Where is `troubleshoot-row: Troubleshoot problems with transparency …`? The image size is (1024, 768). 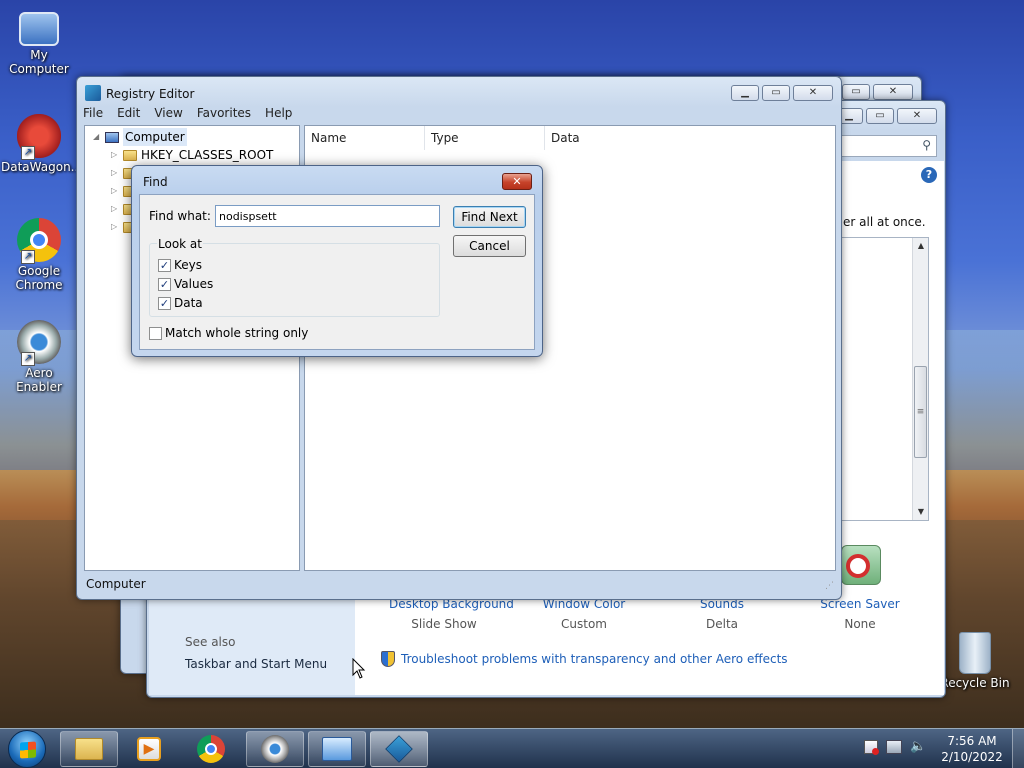
troubleshoot-row: Troubleshoot problems with transparency … is located at coordinates (584, 659).